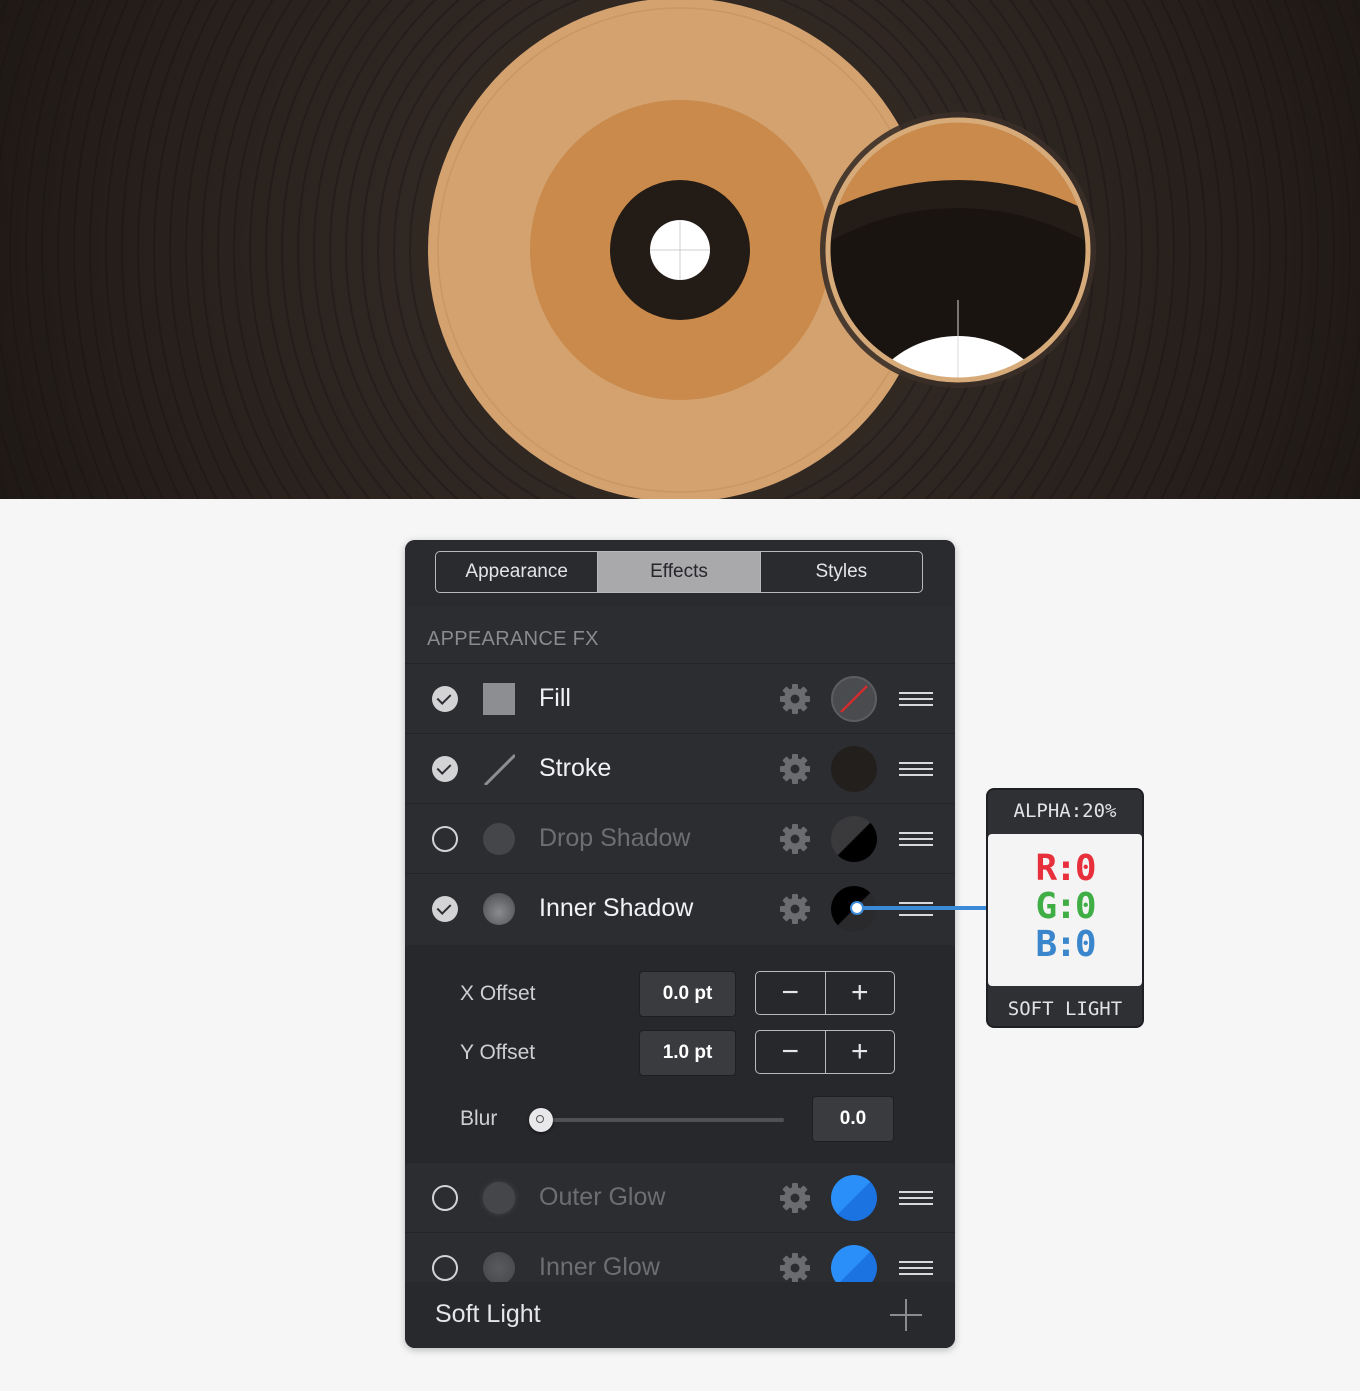 This screenshot has height=1391, width=1360. What do you see at coordinates (445, 699) in the screenshot?
I see `fill-checkbox` at bounding box center [445, 699].